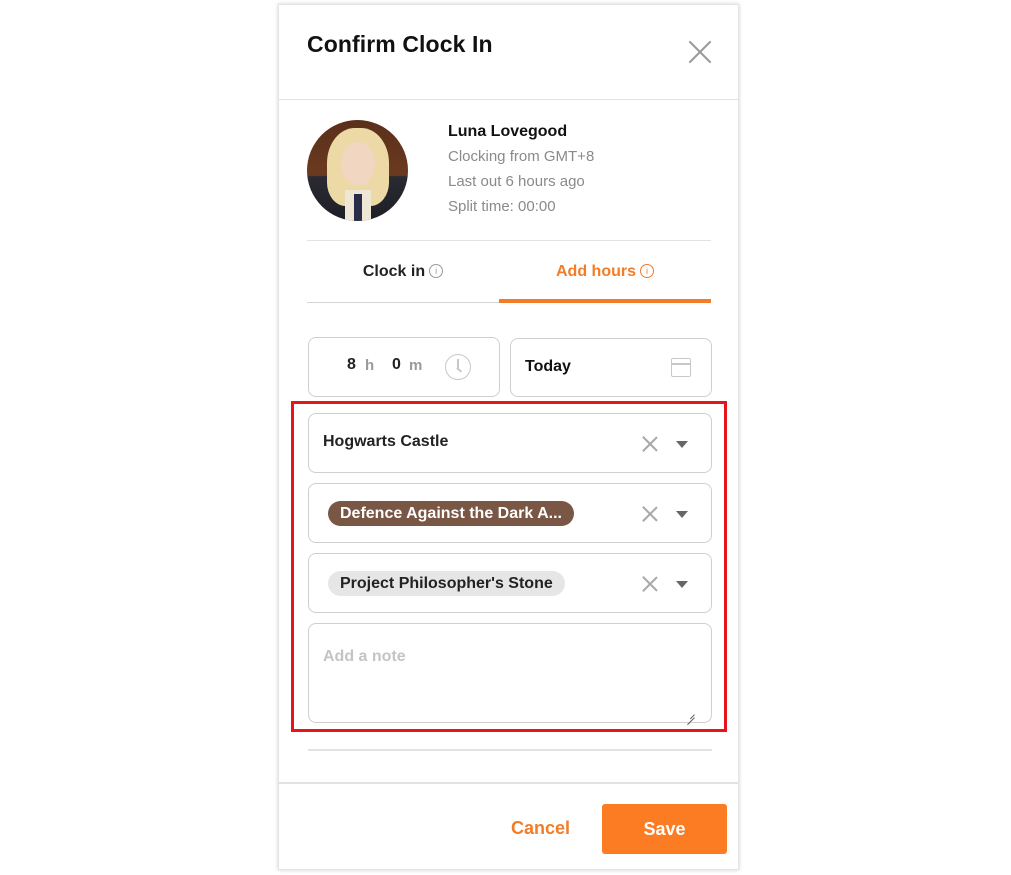 The width and height of the screenshot is (1011, 875). I want to click on dialog-header: Confirm Clock In, so click(508, 52).